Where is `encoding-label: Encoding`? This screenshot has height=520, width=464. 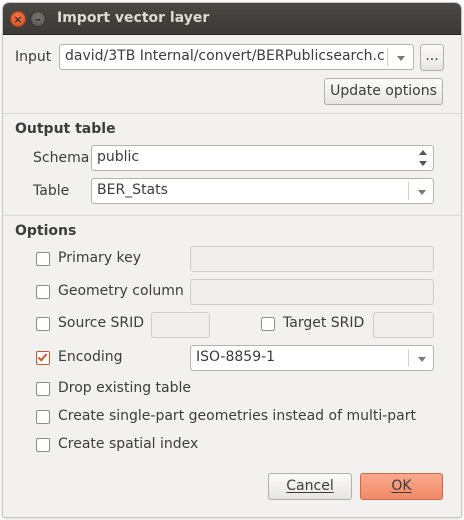 encoding-label: Encoding is located at coordinates (90, 357).